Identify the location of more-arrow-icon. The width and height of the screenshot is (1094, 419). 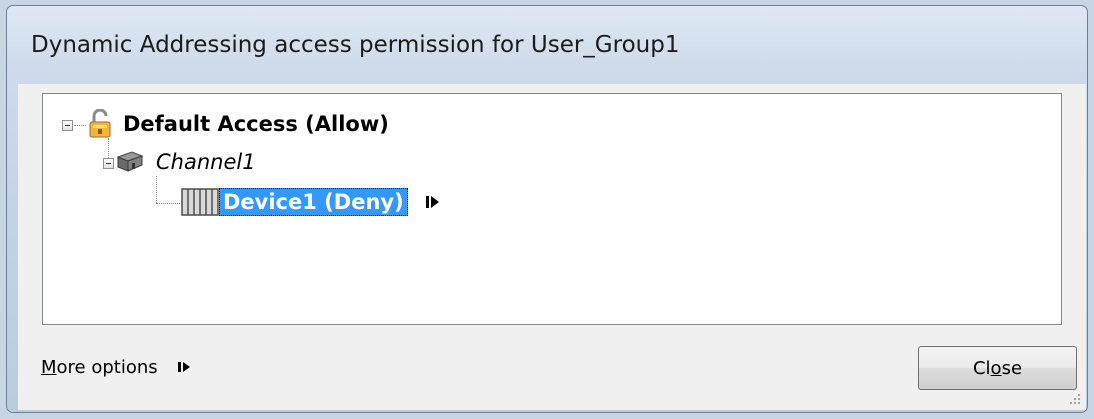
(433, 202).